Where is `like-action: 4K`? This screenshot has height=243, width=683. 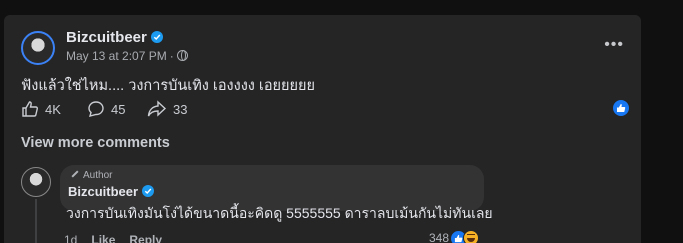
like-action: 4K is located at coordinates (41, 109).